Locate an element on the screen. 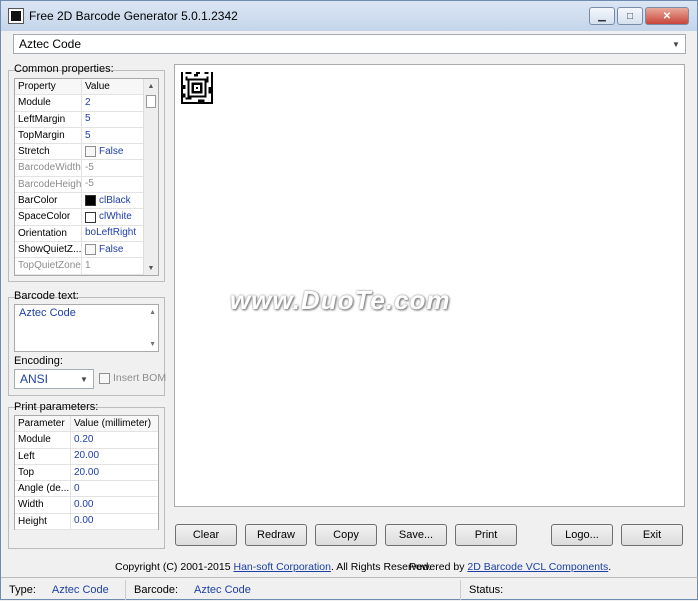 Image resolution: width=698 pixels, height=601 pixels. status-status-cell: Status: is located at coordinates (482, 590).